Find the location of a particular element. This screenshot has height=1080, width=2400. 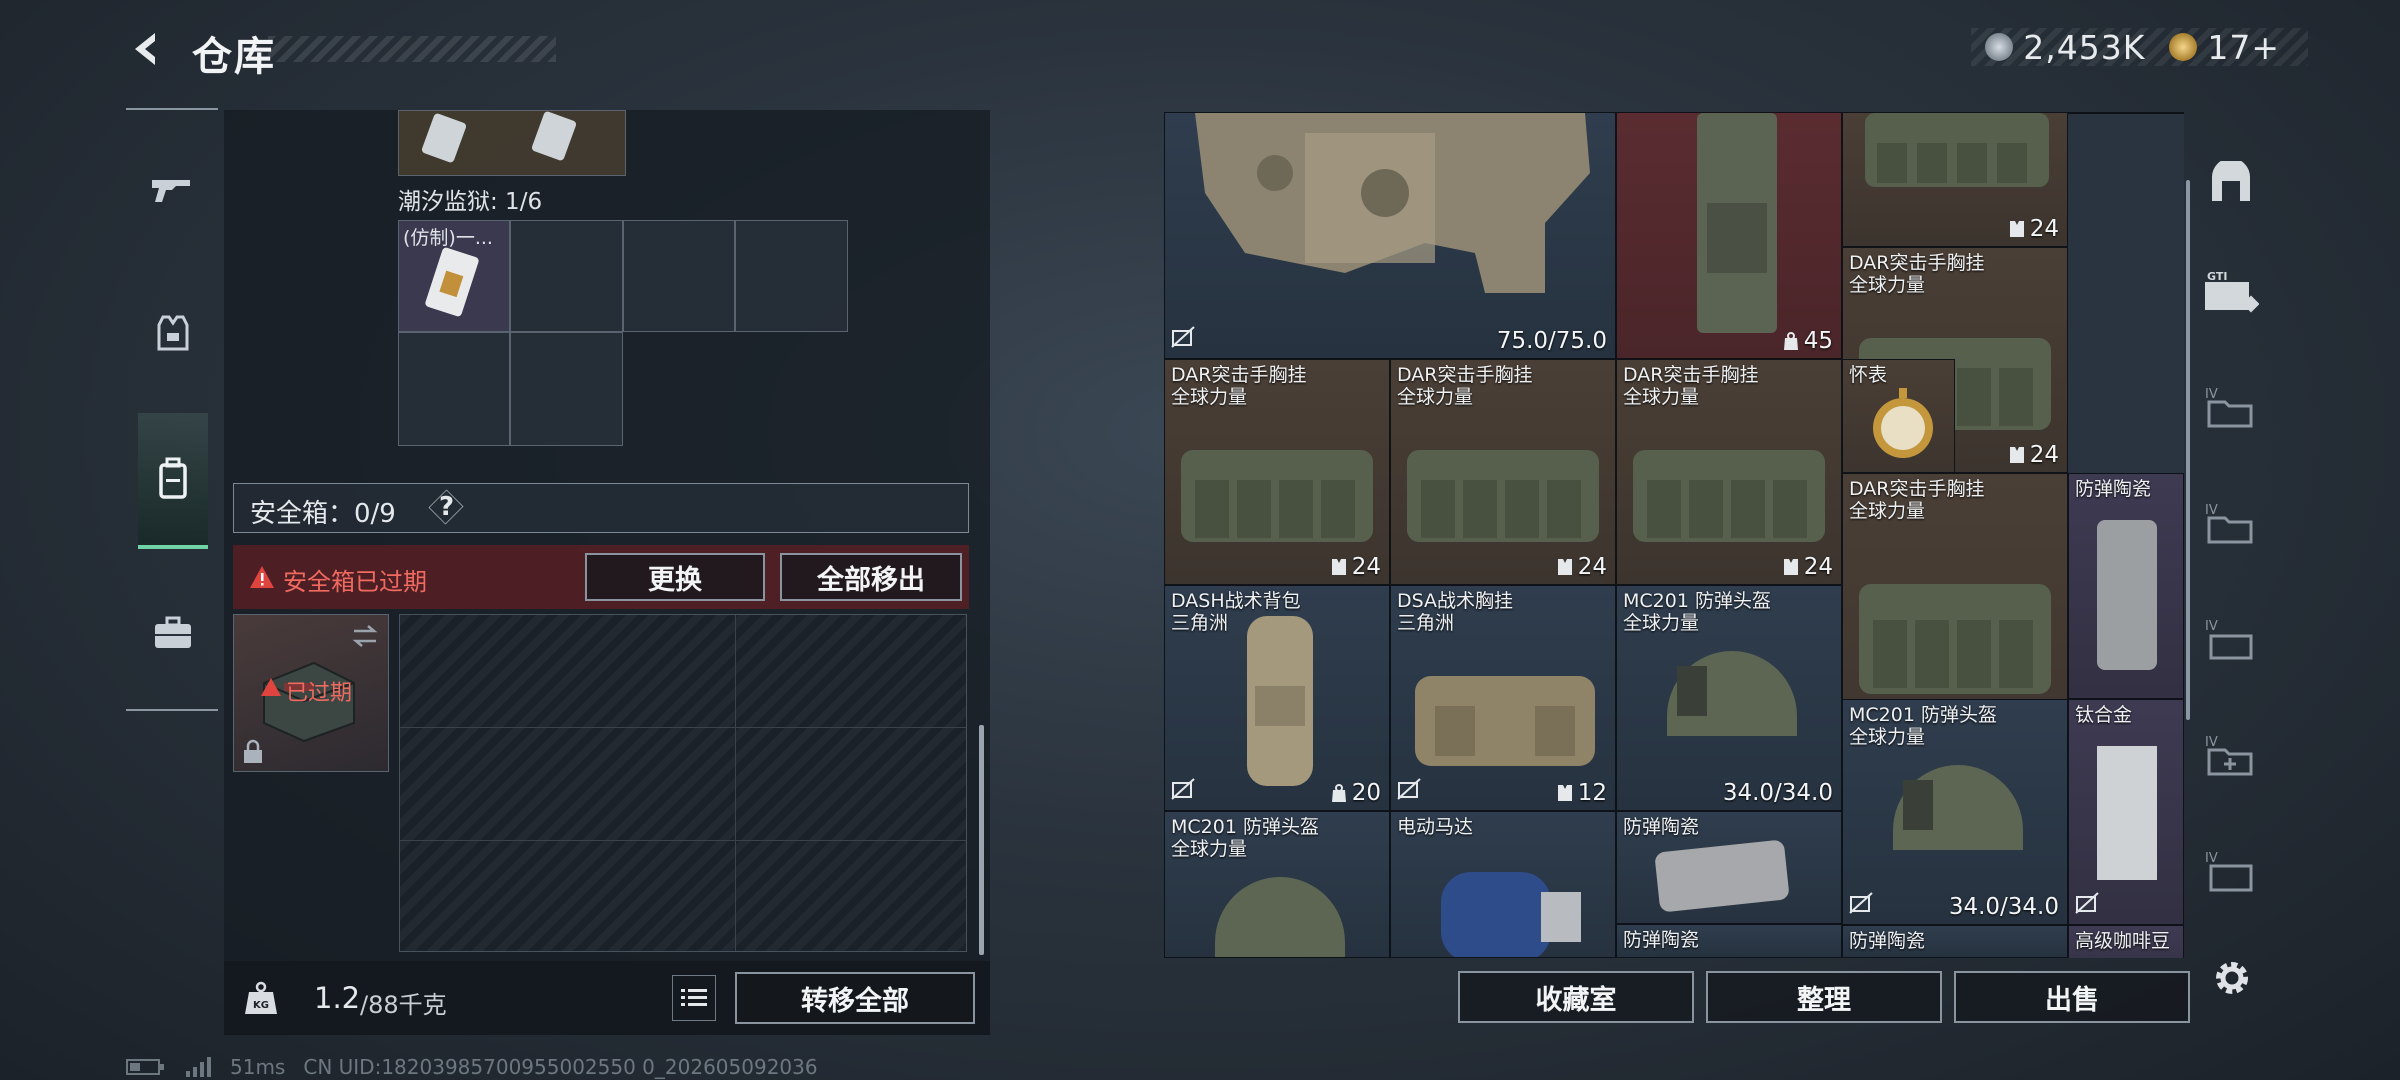

grid-item-dash-backpack: DASH战术背包 三角洲 20 is located at coordinates (1277, 698).